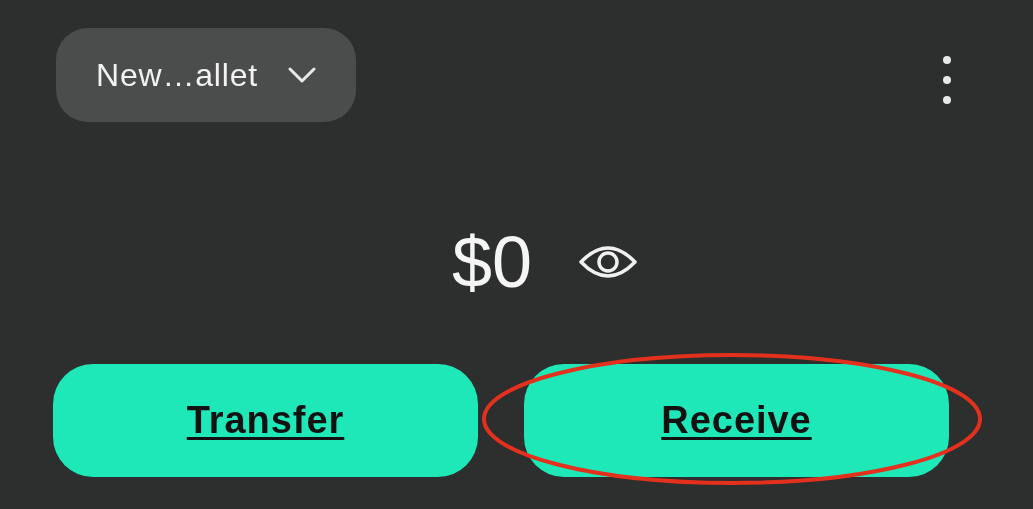 This screenshot has height=509, width=1033. What do you see at coordinates (301, 75) in the screenshot?
I see `chevron-down-icon` at bounding box center [301, 75].